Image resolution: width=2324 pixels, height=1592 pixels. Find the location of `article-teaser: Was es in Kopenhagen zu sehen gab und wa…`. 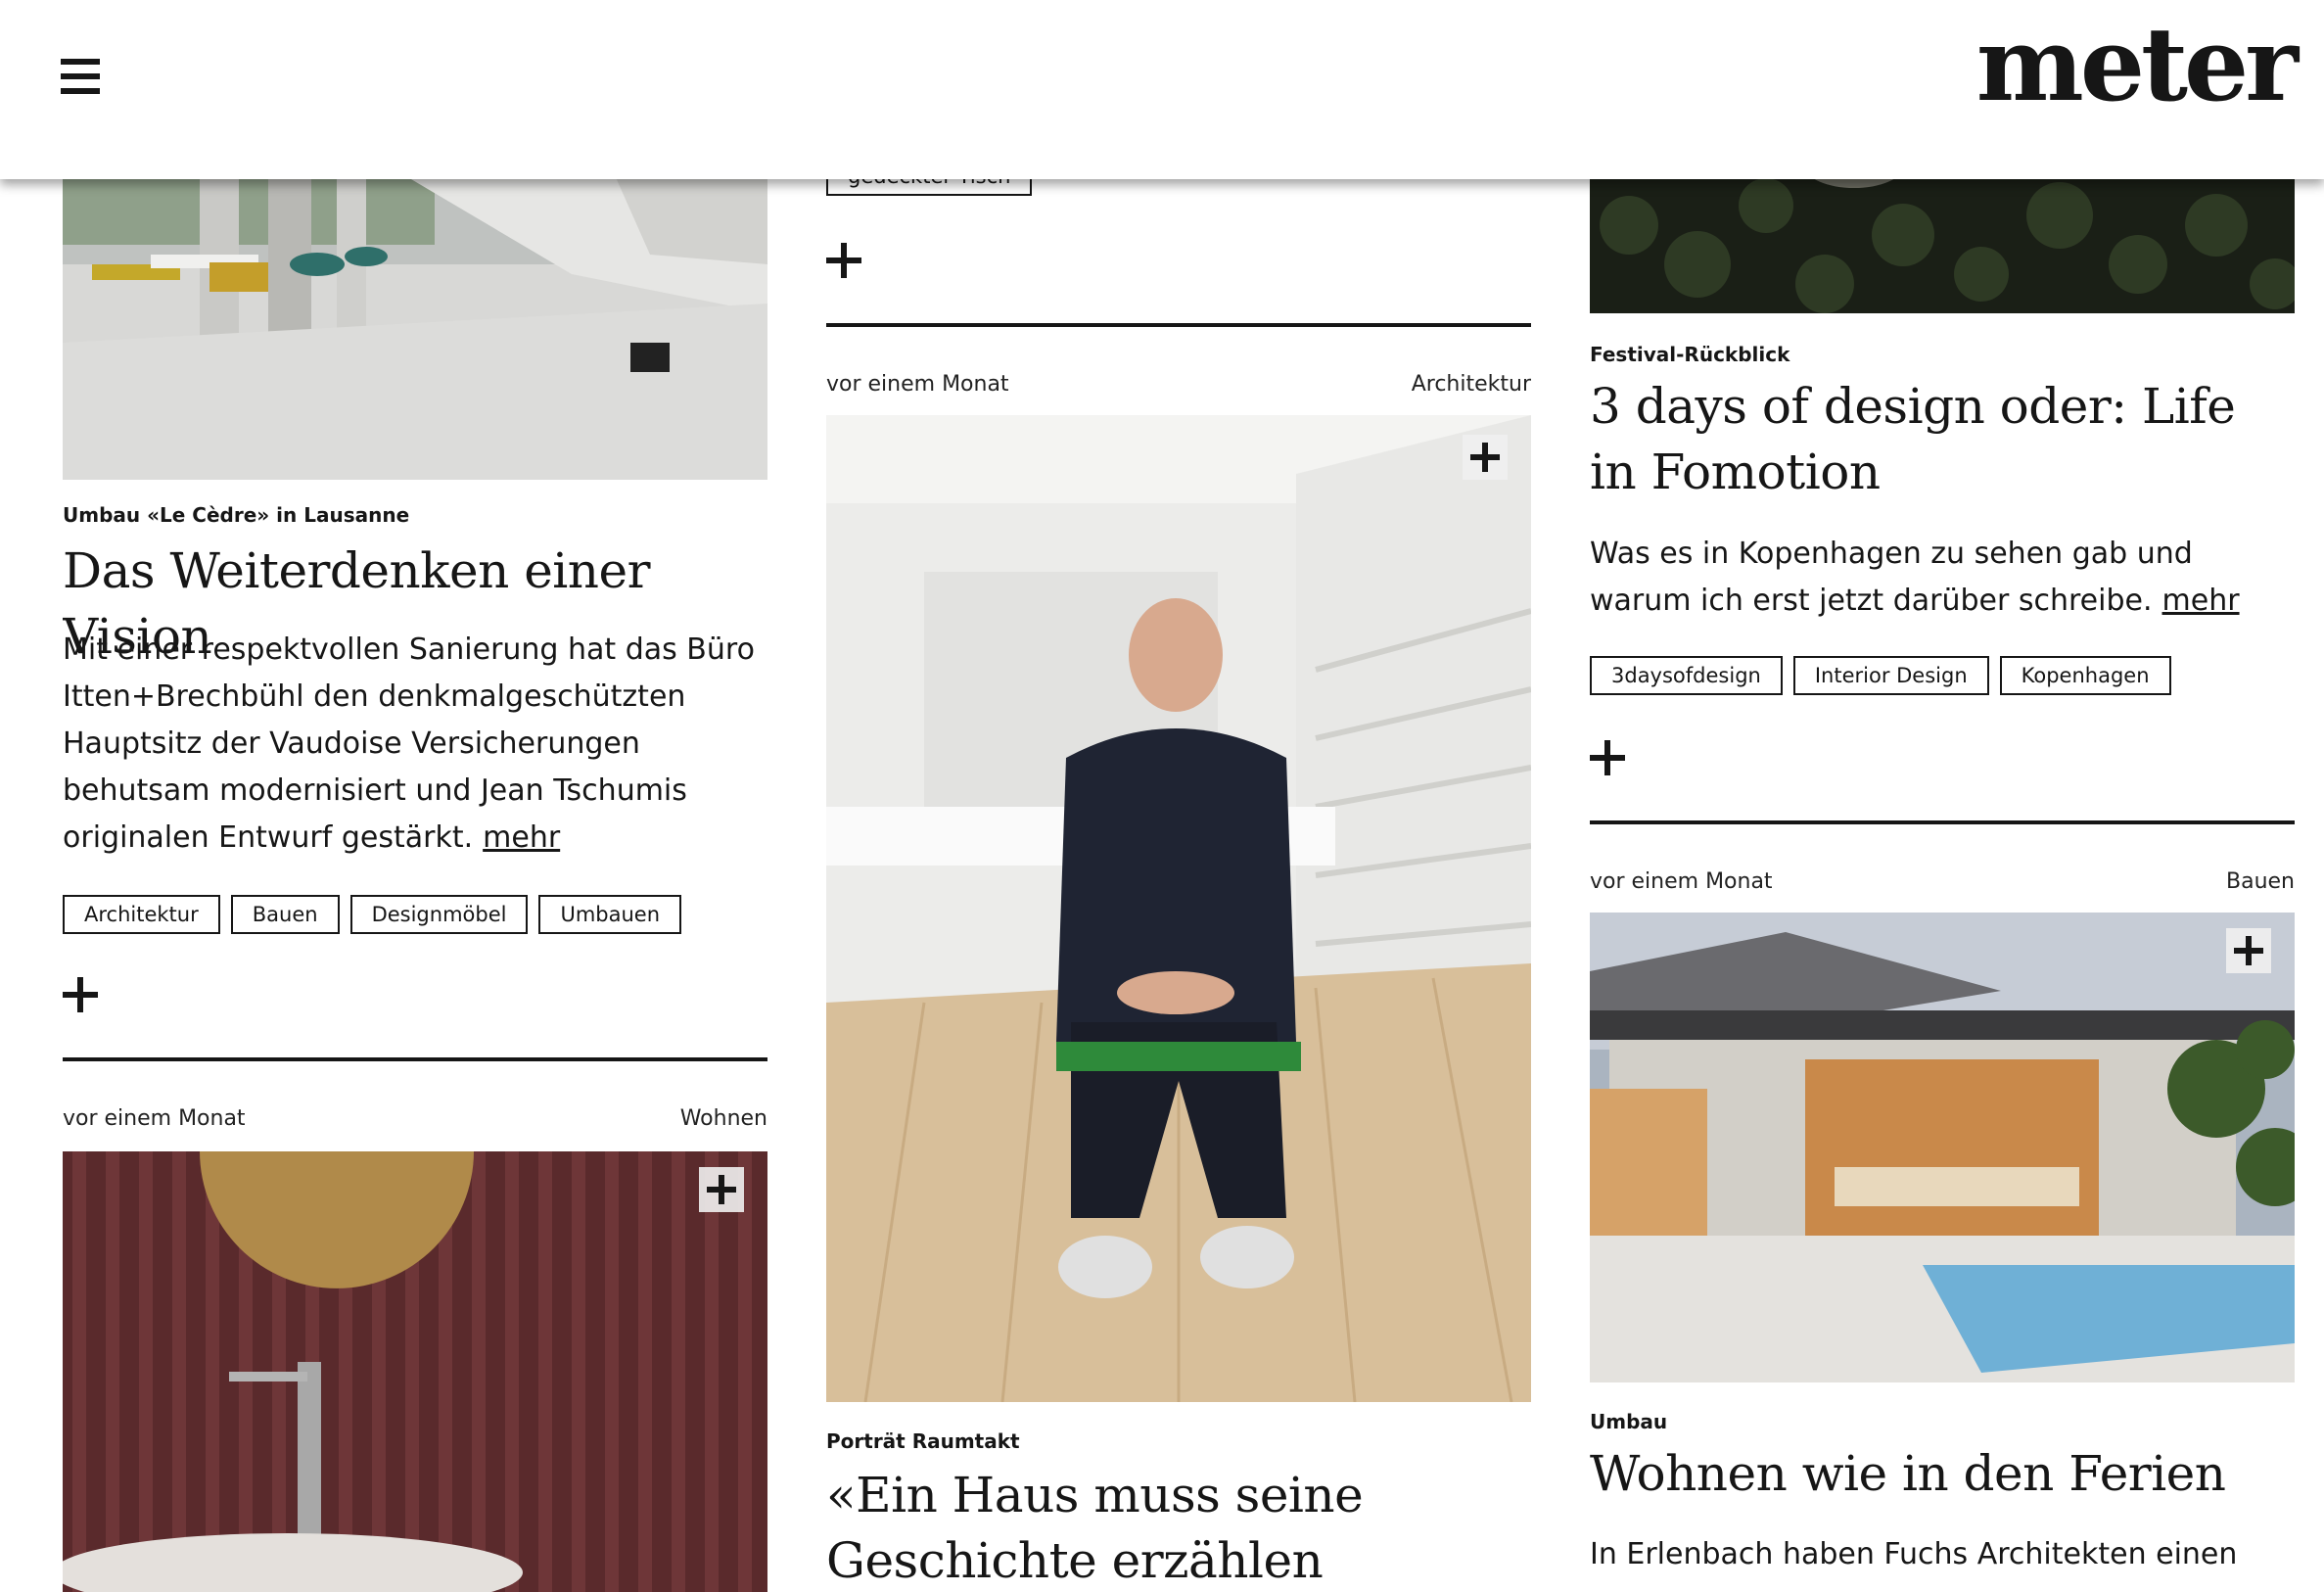

article-teaser: Was es in Kopenhagen zu sehen gab und wa… is located at coordinates (1942, 578).